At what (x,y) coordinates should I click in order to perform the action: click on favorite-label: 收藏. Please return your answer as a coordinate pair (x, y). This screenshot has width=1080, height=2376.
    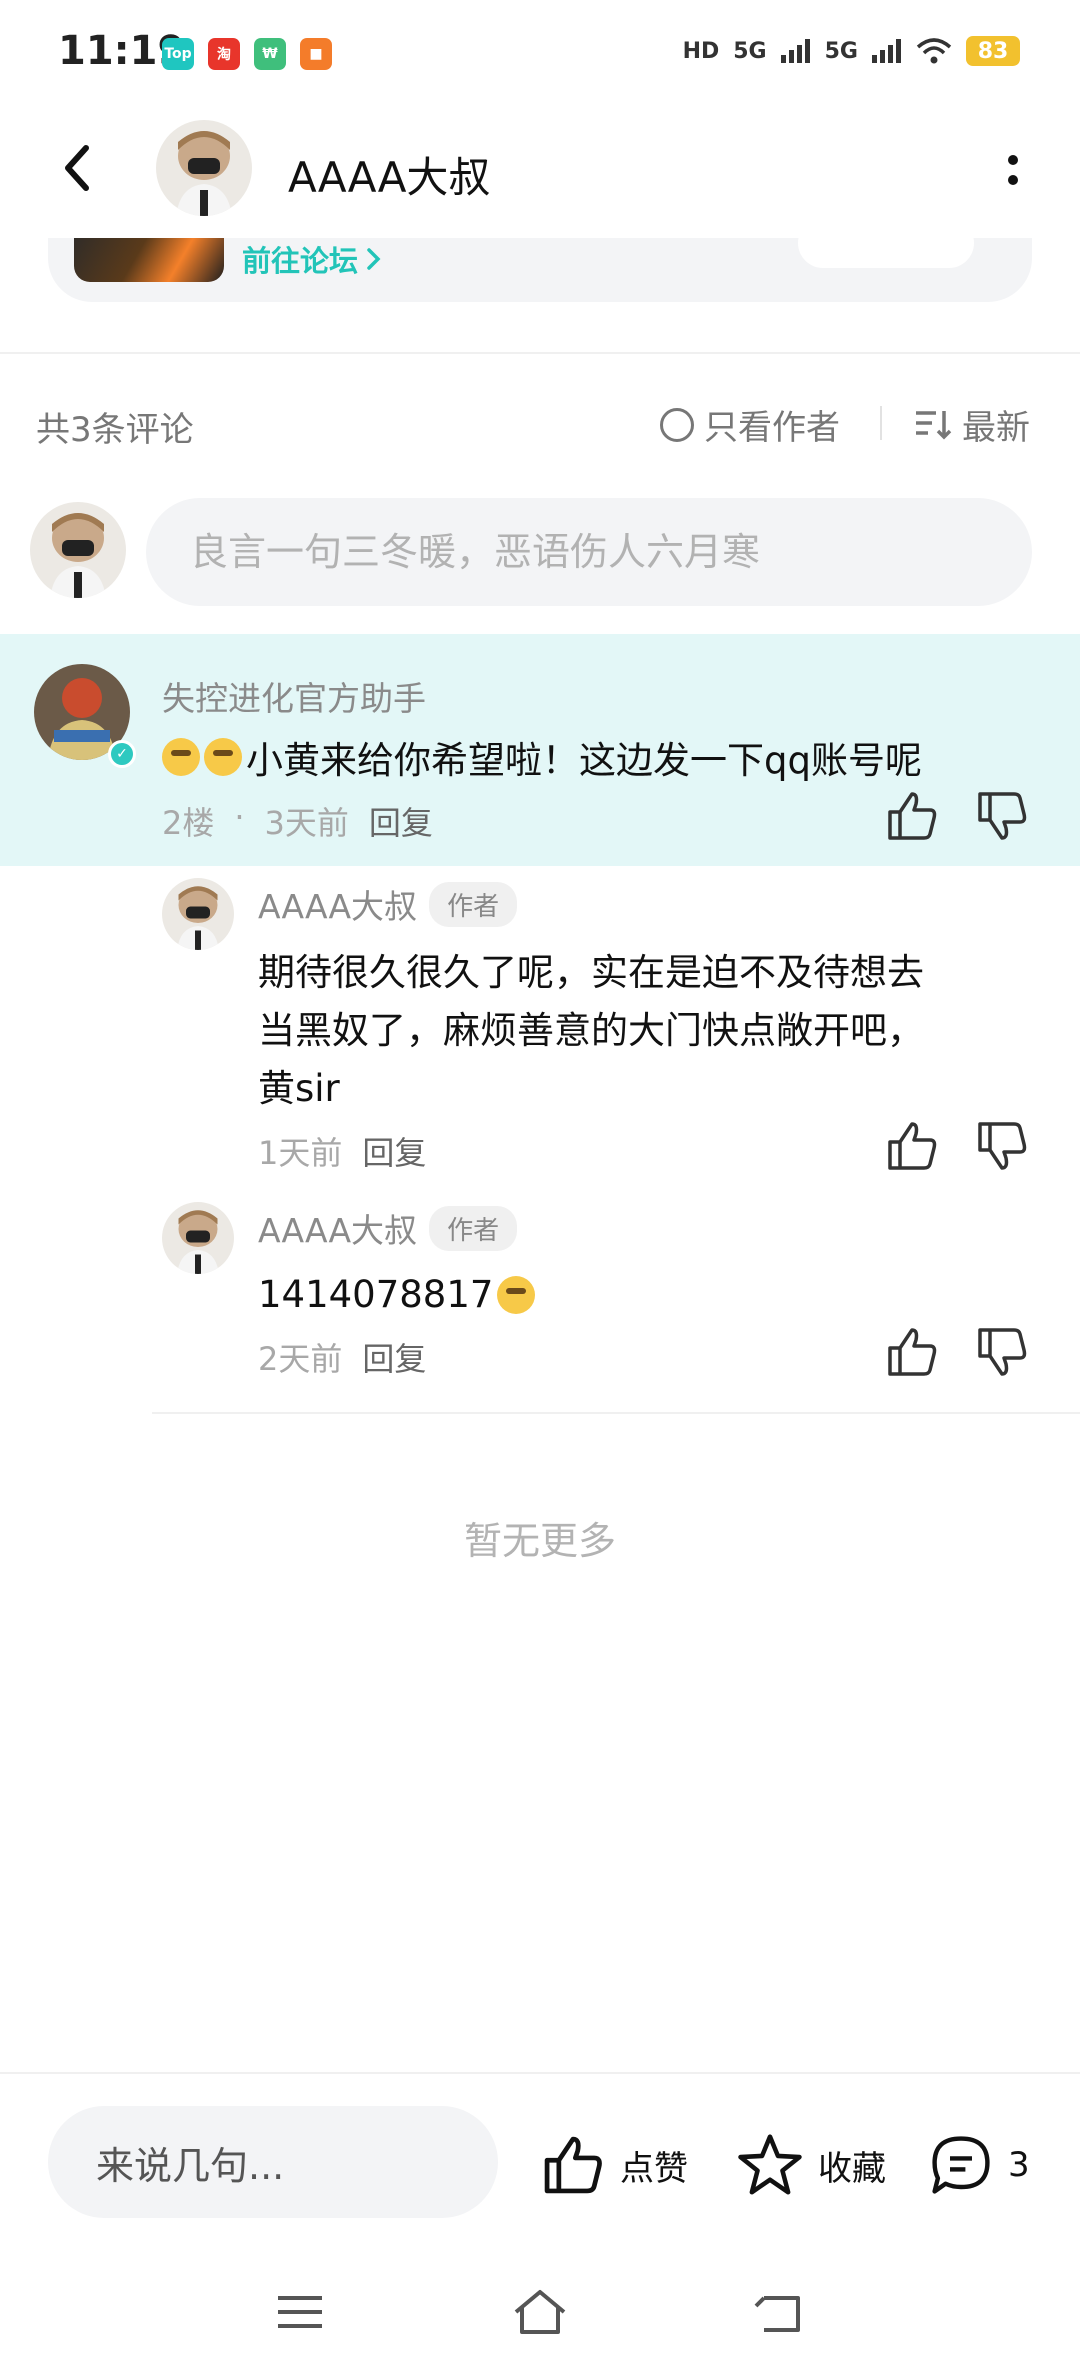
    Looking at the image, I should click on (852, 2168).